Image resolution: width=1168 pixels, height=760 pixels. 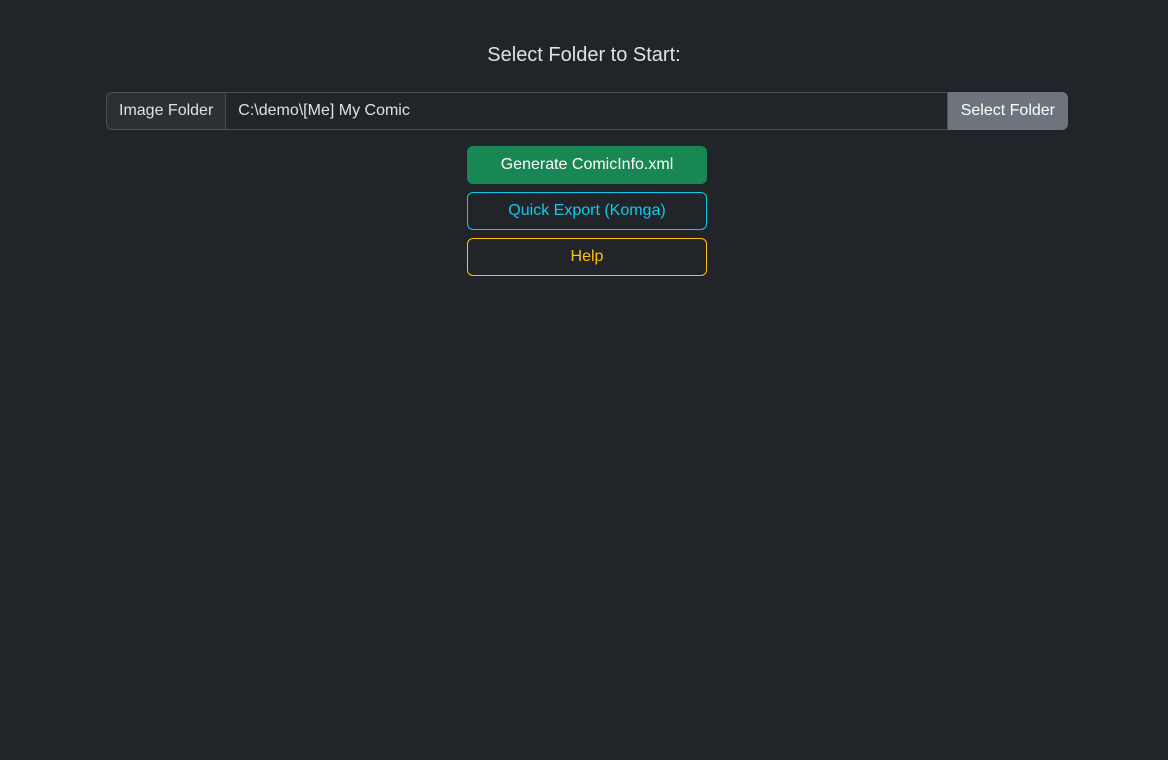 I want to click on folder-path-input, so click(x=586, y=111).